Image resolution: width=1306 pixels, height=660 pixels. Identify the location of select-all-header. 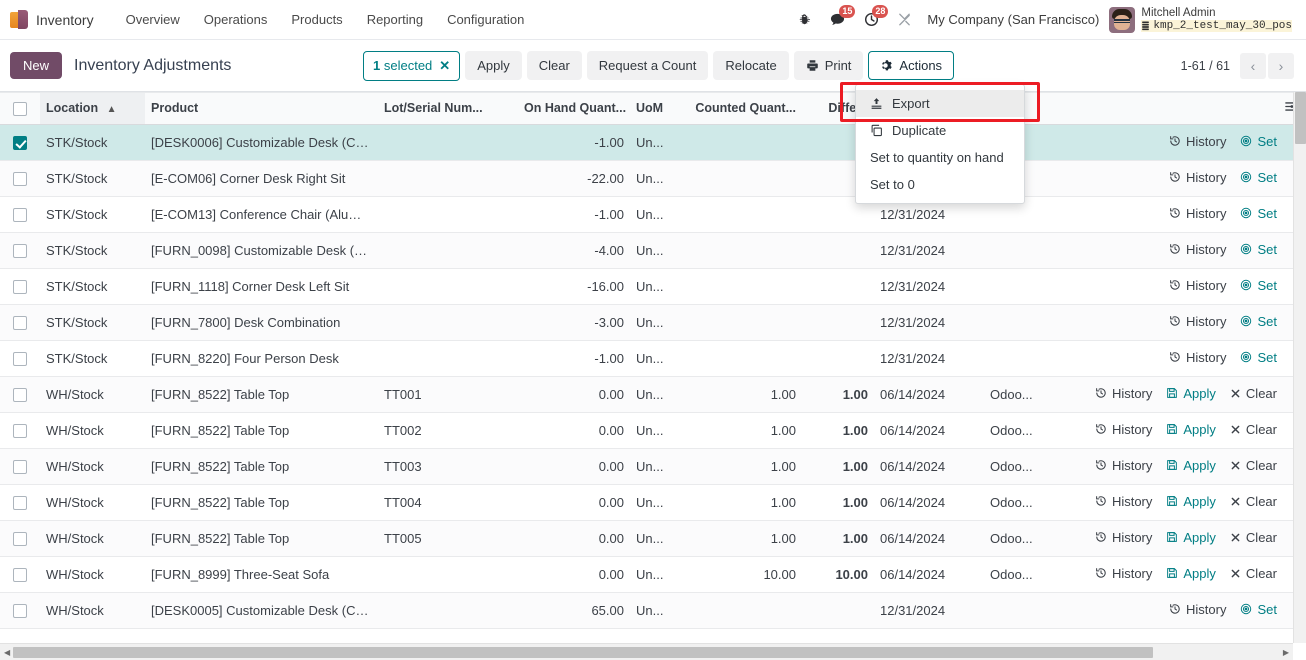
(20, 108).